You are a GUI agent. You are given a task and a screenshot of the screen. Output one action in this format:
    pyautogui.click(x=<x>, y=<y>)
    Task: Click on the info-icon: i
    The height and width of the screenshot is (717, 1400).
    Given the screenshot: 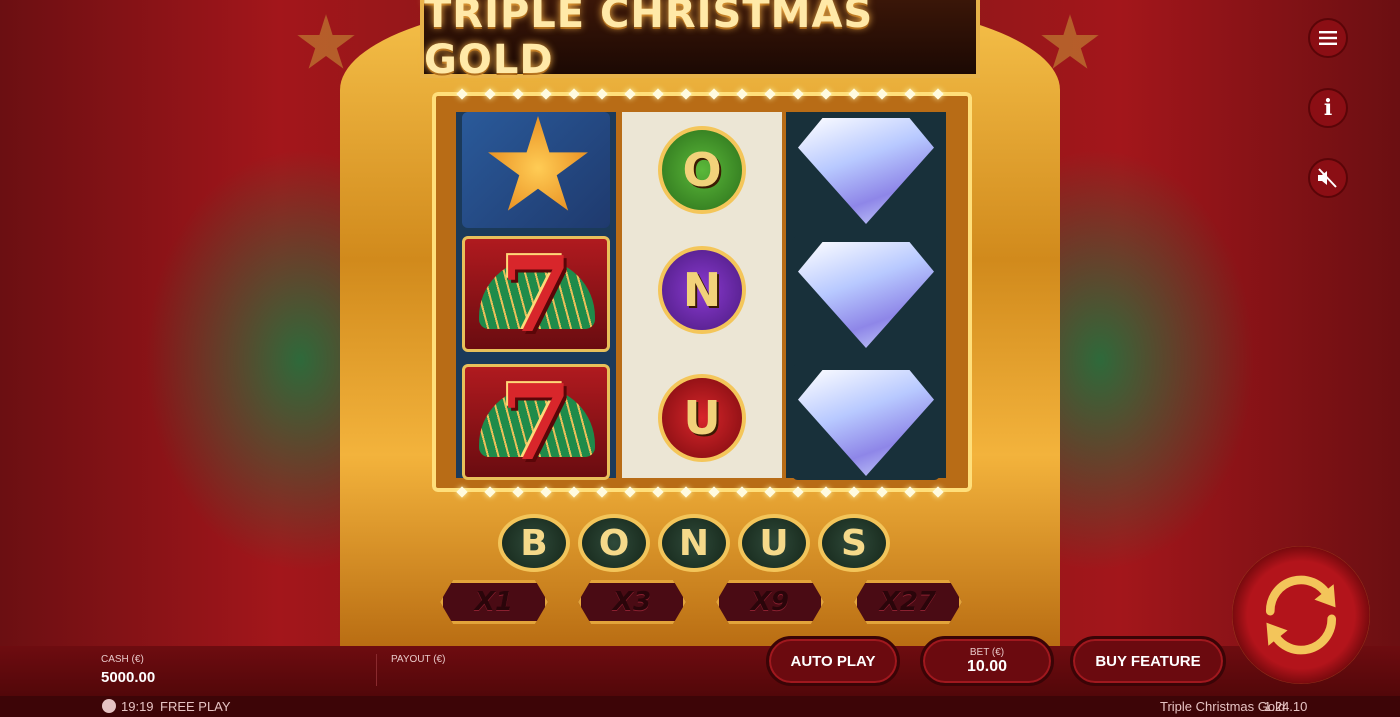 What is the action you would take?
    pyautogui.click(x=1328, y=108)
    